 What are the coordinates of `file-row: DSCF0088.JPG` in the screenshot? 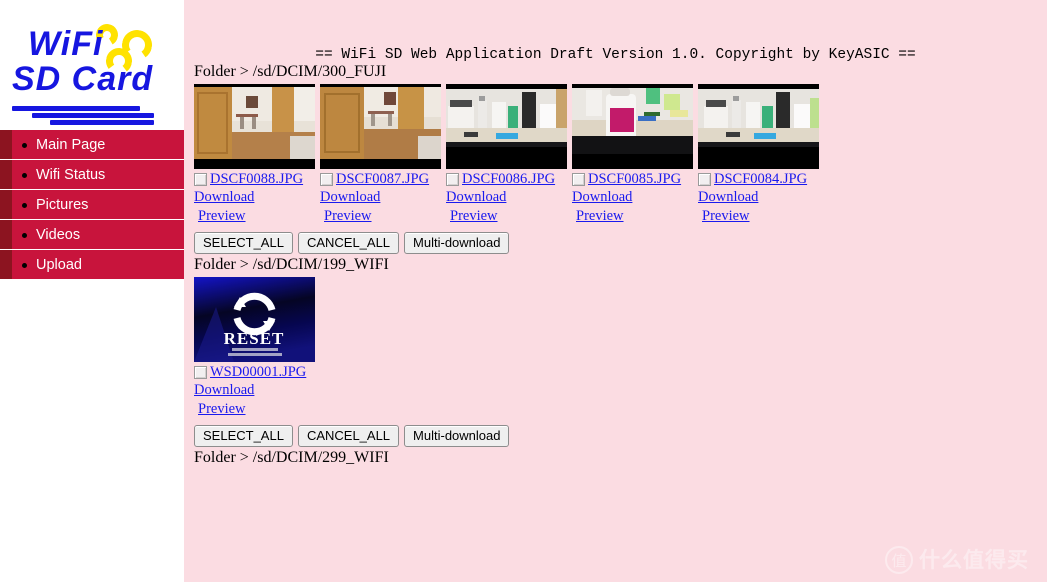 It's located at (254, 179).